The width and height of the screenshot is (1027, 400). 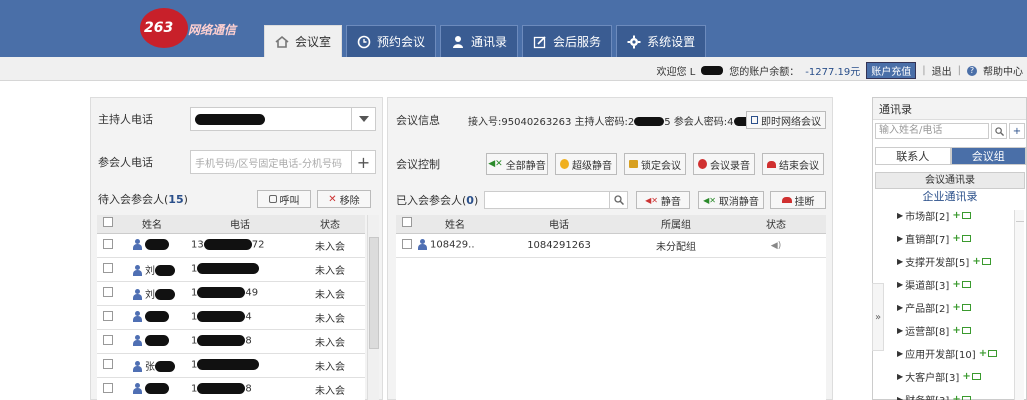 I want to click on remove-button: ✕ 移除, so click(x=344, y=199).